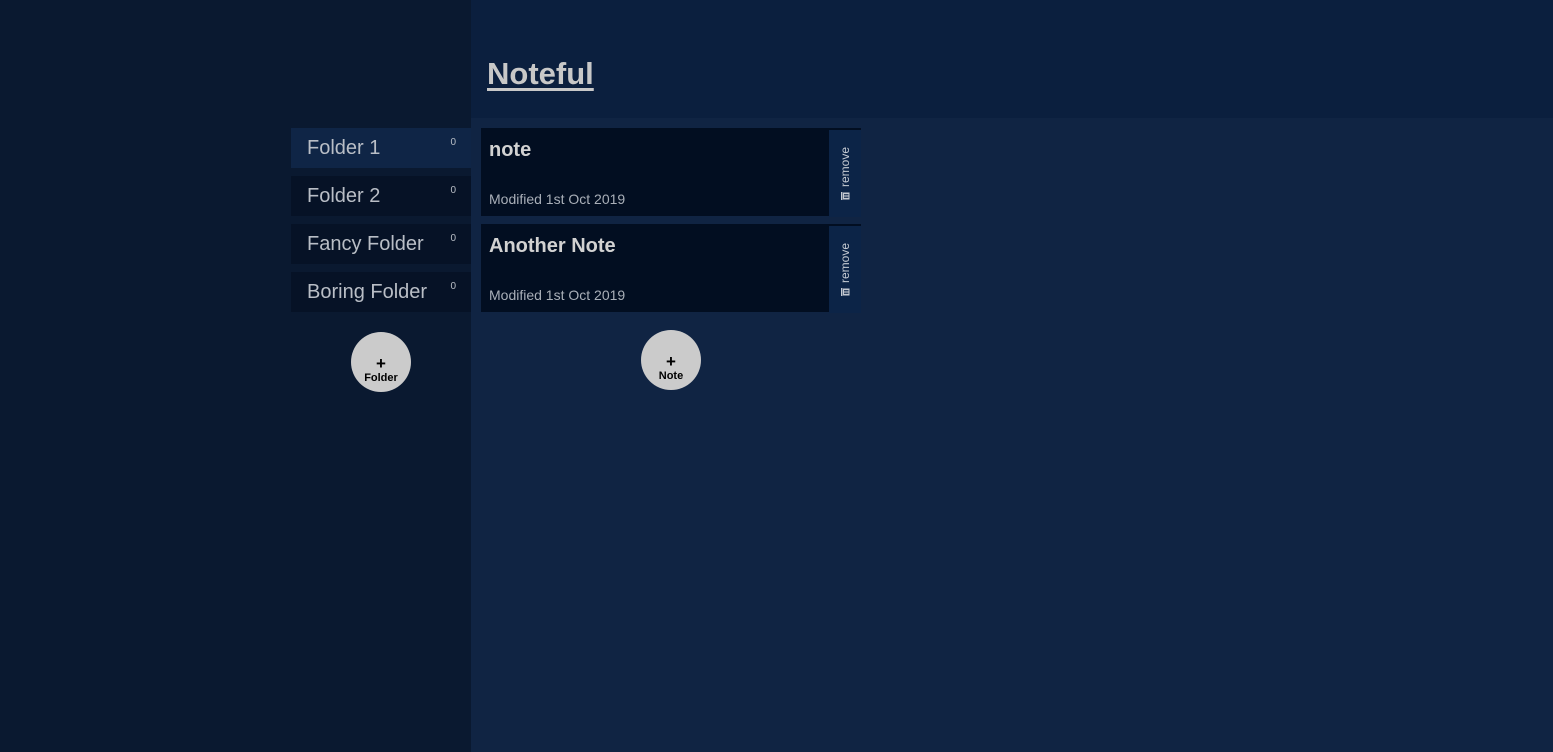 The width and height of the screenshot is (1553, 752). What do you see at coordinates (671, 376) in the screenshot?
I see `add-note-label: Note` at bounding box center [671, 376].